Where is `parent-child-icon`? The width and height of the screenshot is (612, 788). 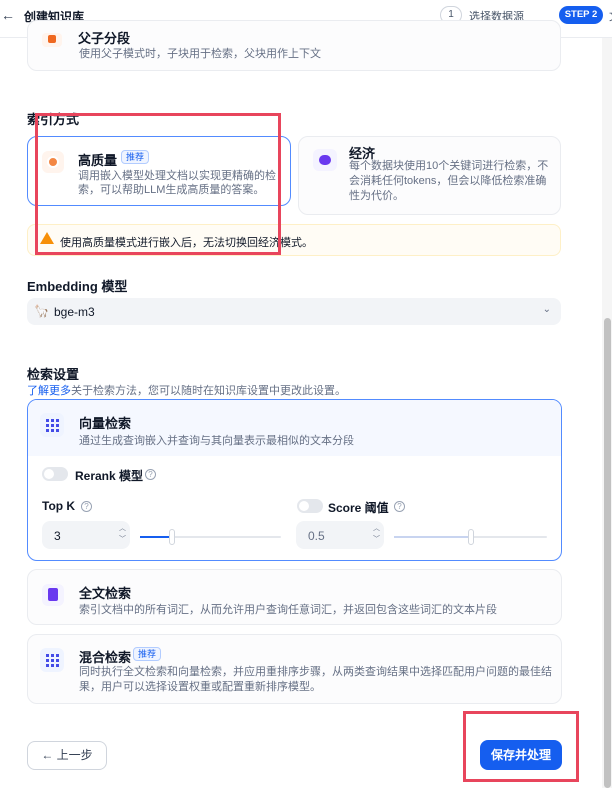 parent-child-icon is located at coordinates (52, 40).